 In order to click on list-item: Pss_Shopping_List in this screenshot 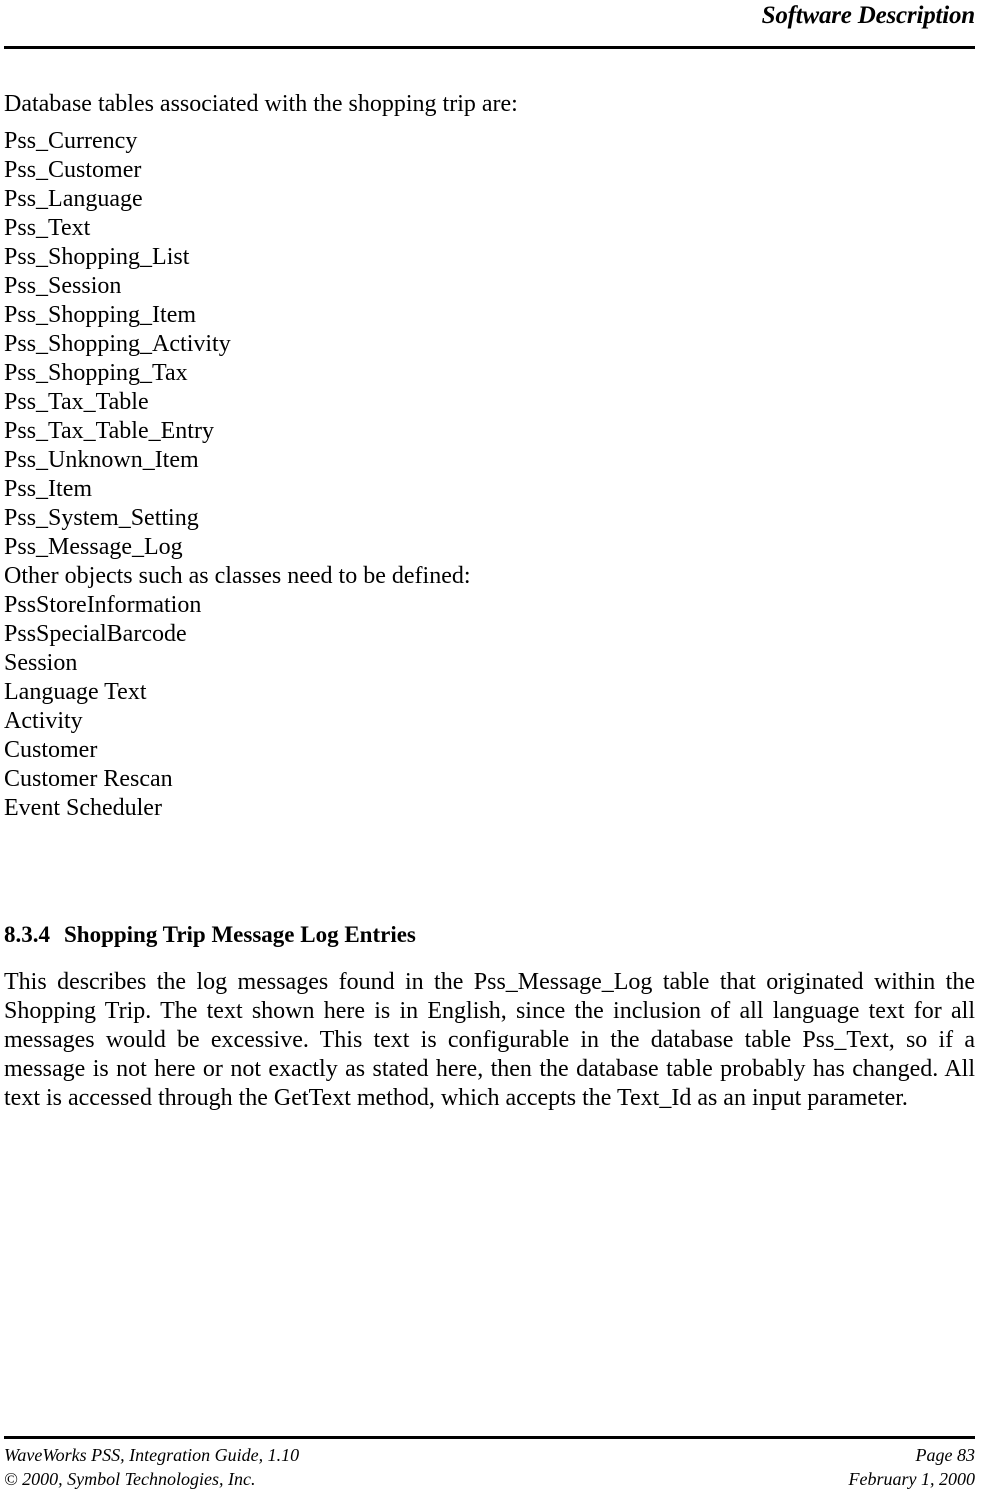, I will do `click(97, 257)`.